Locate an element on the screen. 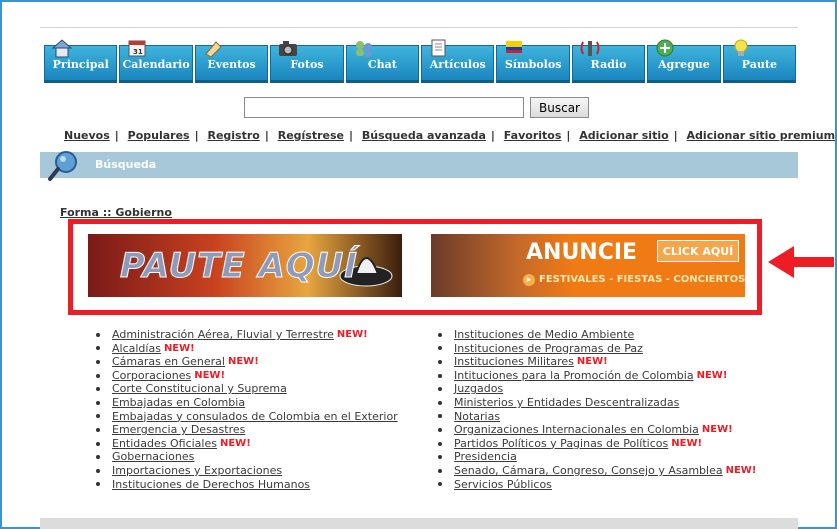  category-item: Cámaras en General NEW! is located at coordinates (247, 362).